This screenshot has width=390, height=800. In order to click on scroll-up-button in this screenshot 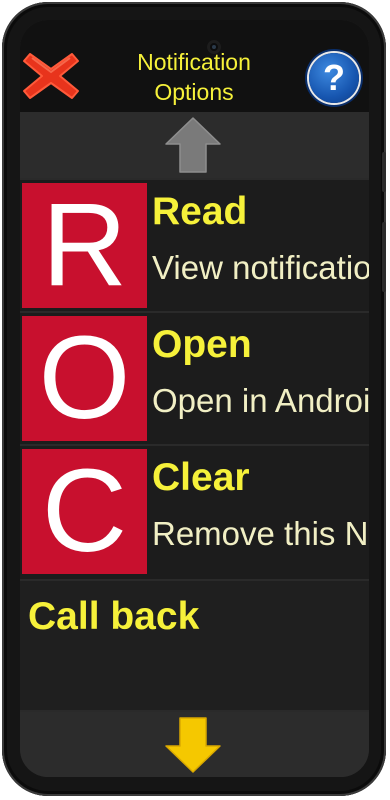, I will do `click(194, 145)`.